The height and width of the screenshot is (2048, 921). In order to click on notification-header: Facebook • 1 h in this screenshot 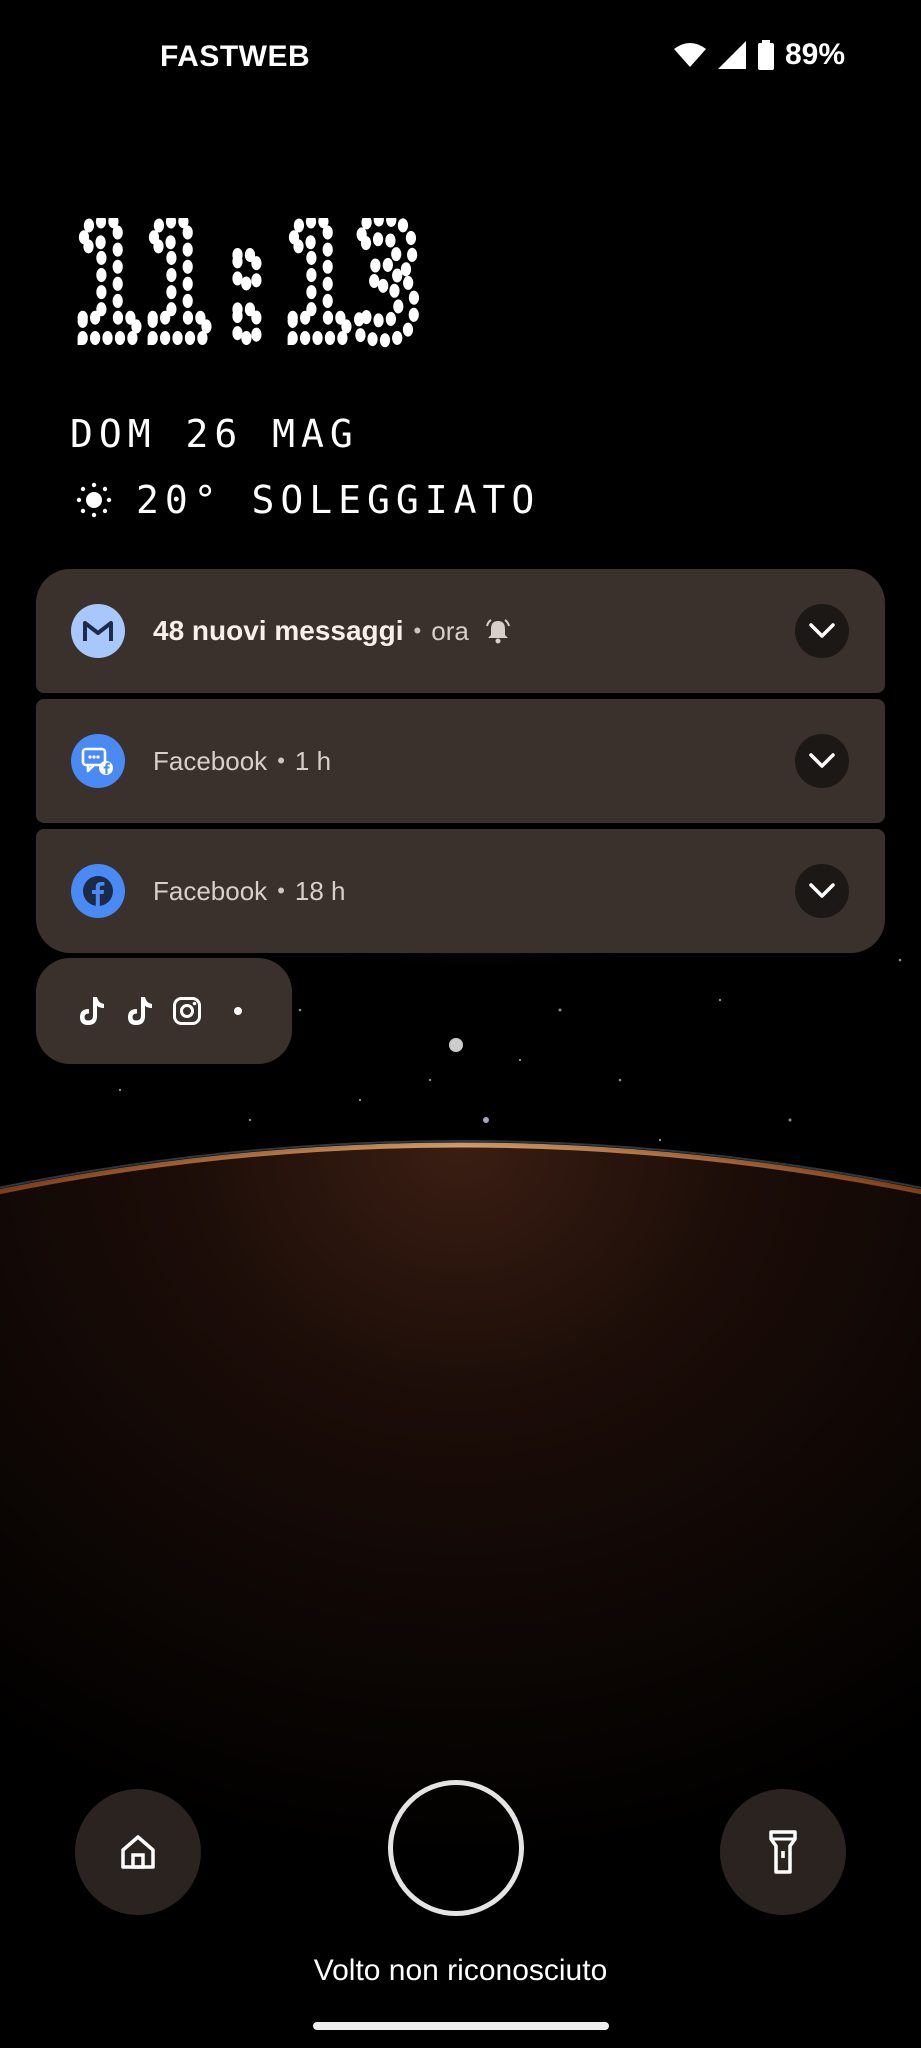, I will do `click(242, 761)`.